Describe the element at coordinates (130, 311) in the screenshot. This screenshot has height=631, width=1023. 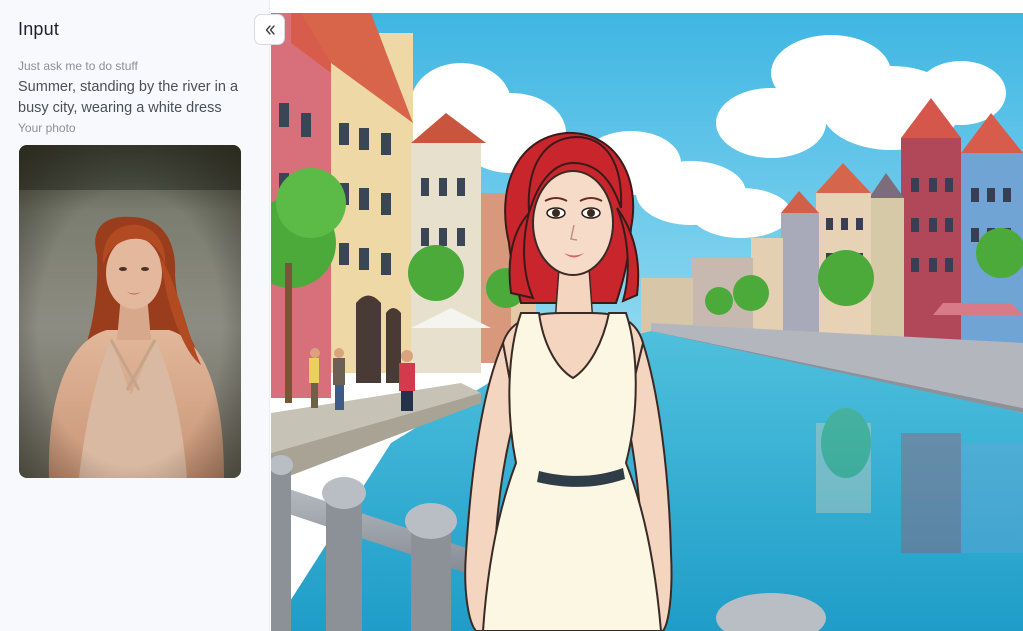
I see `input-photo` at that location.